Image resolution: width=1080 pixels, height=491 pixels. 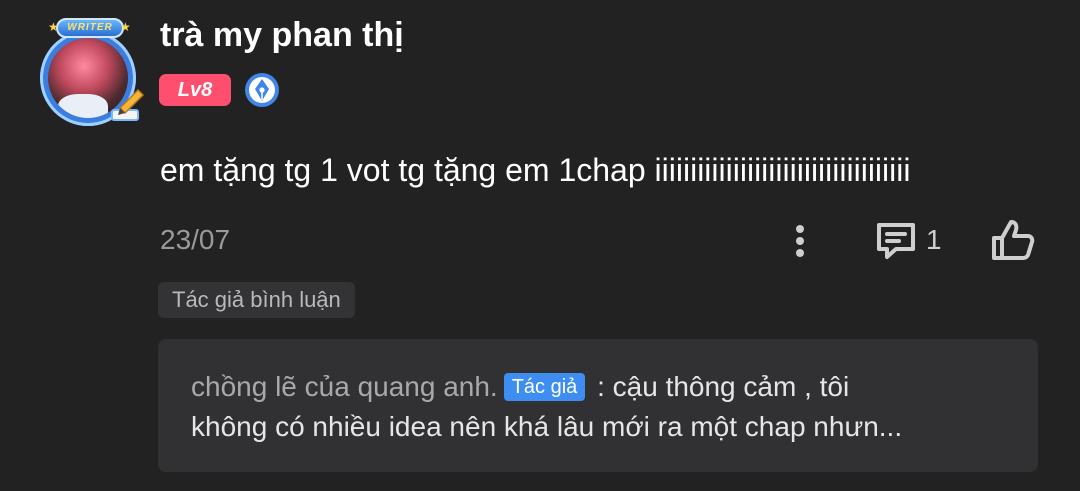 What do you see at coordinates (90, 28) in the screenshot?
I see `writer-ribbon: WRITER` at bounding box center [90, 28].